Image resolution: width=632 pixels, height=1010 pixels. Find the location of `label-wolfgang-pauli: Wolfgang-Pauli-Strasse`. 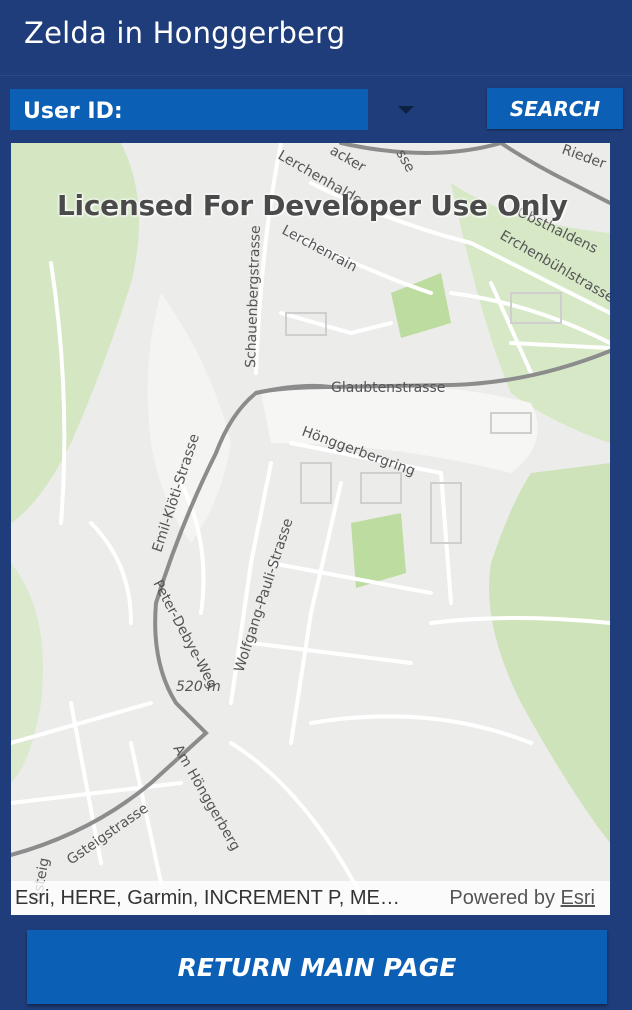

label-wolfgang-pauli: Wolfgang-Pauli-Strasse is located at coordinates (264, 595).